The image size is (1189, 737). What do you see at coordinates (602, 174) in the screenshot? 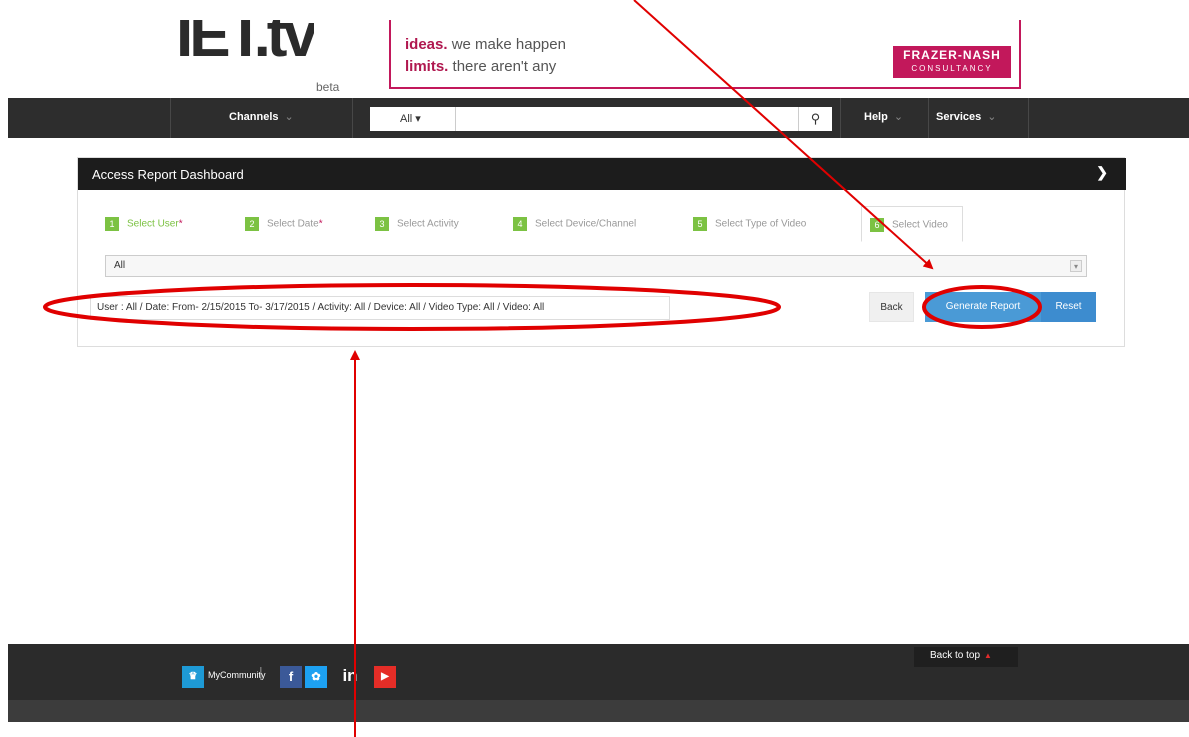
I see `panel-header: Access Report Dashboard ❯` at bounding box center [602, 174].